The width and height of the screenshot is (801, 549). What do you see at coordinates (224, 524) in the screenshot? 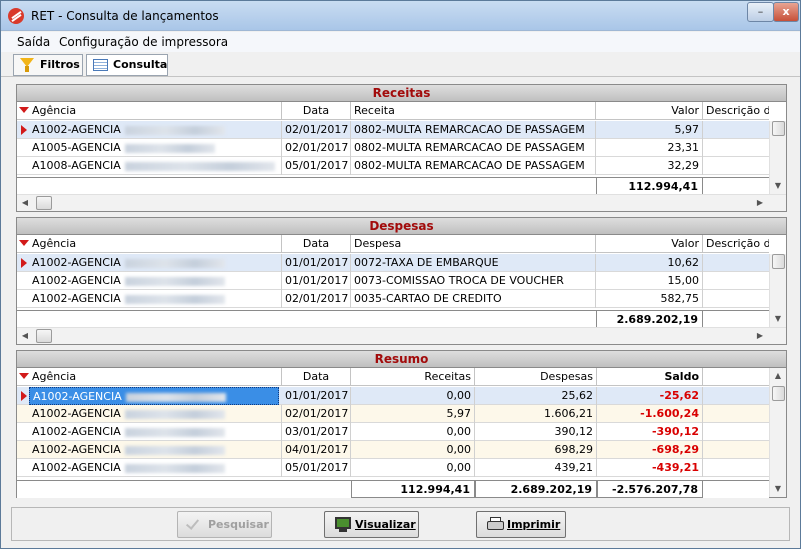
I see `pesquisar-button: Pesquisar` at bounding box center [224, 524].